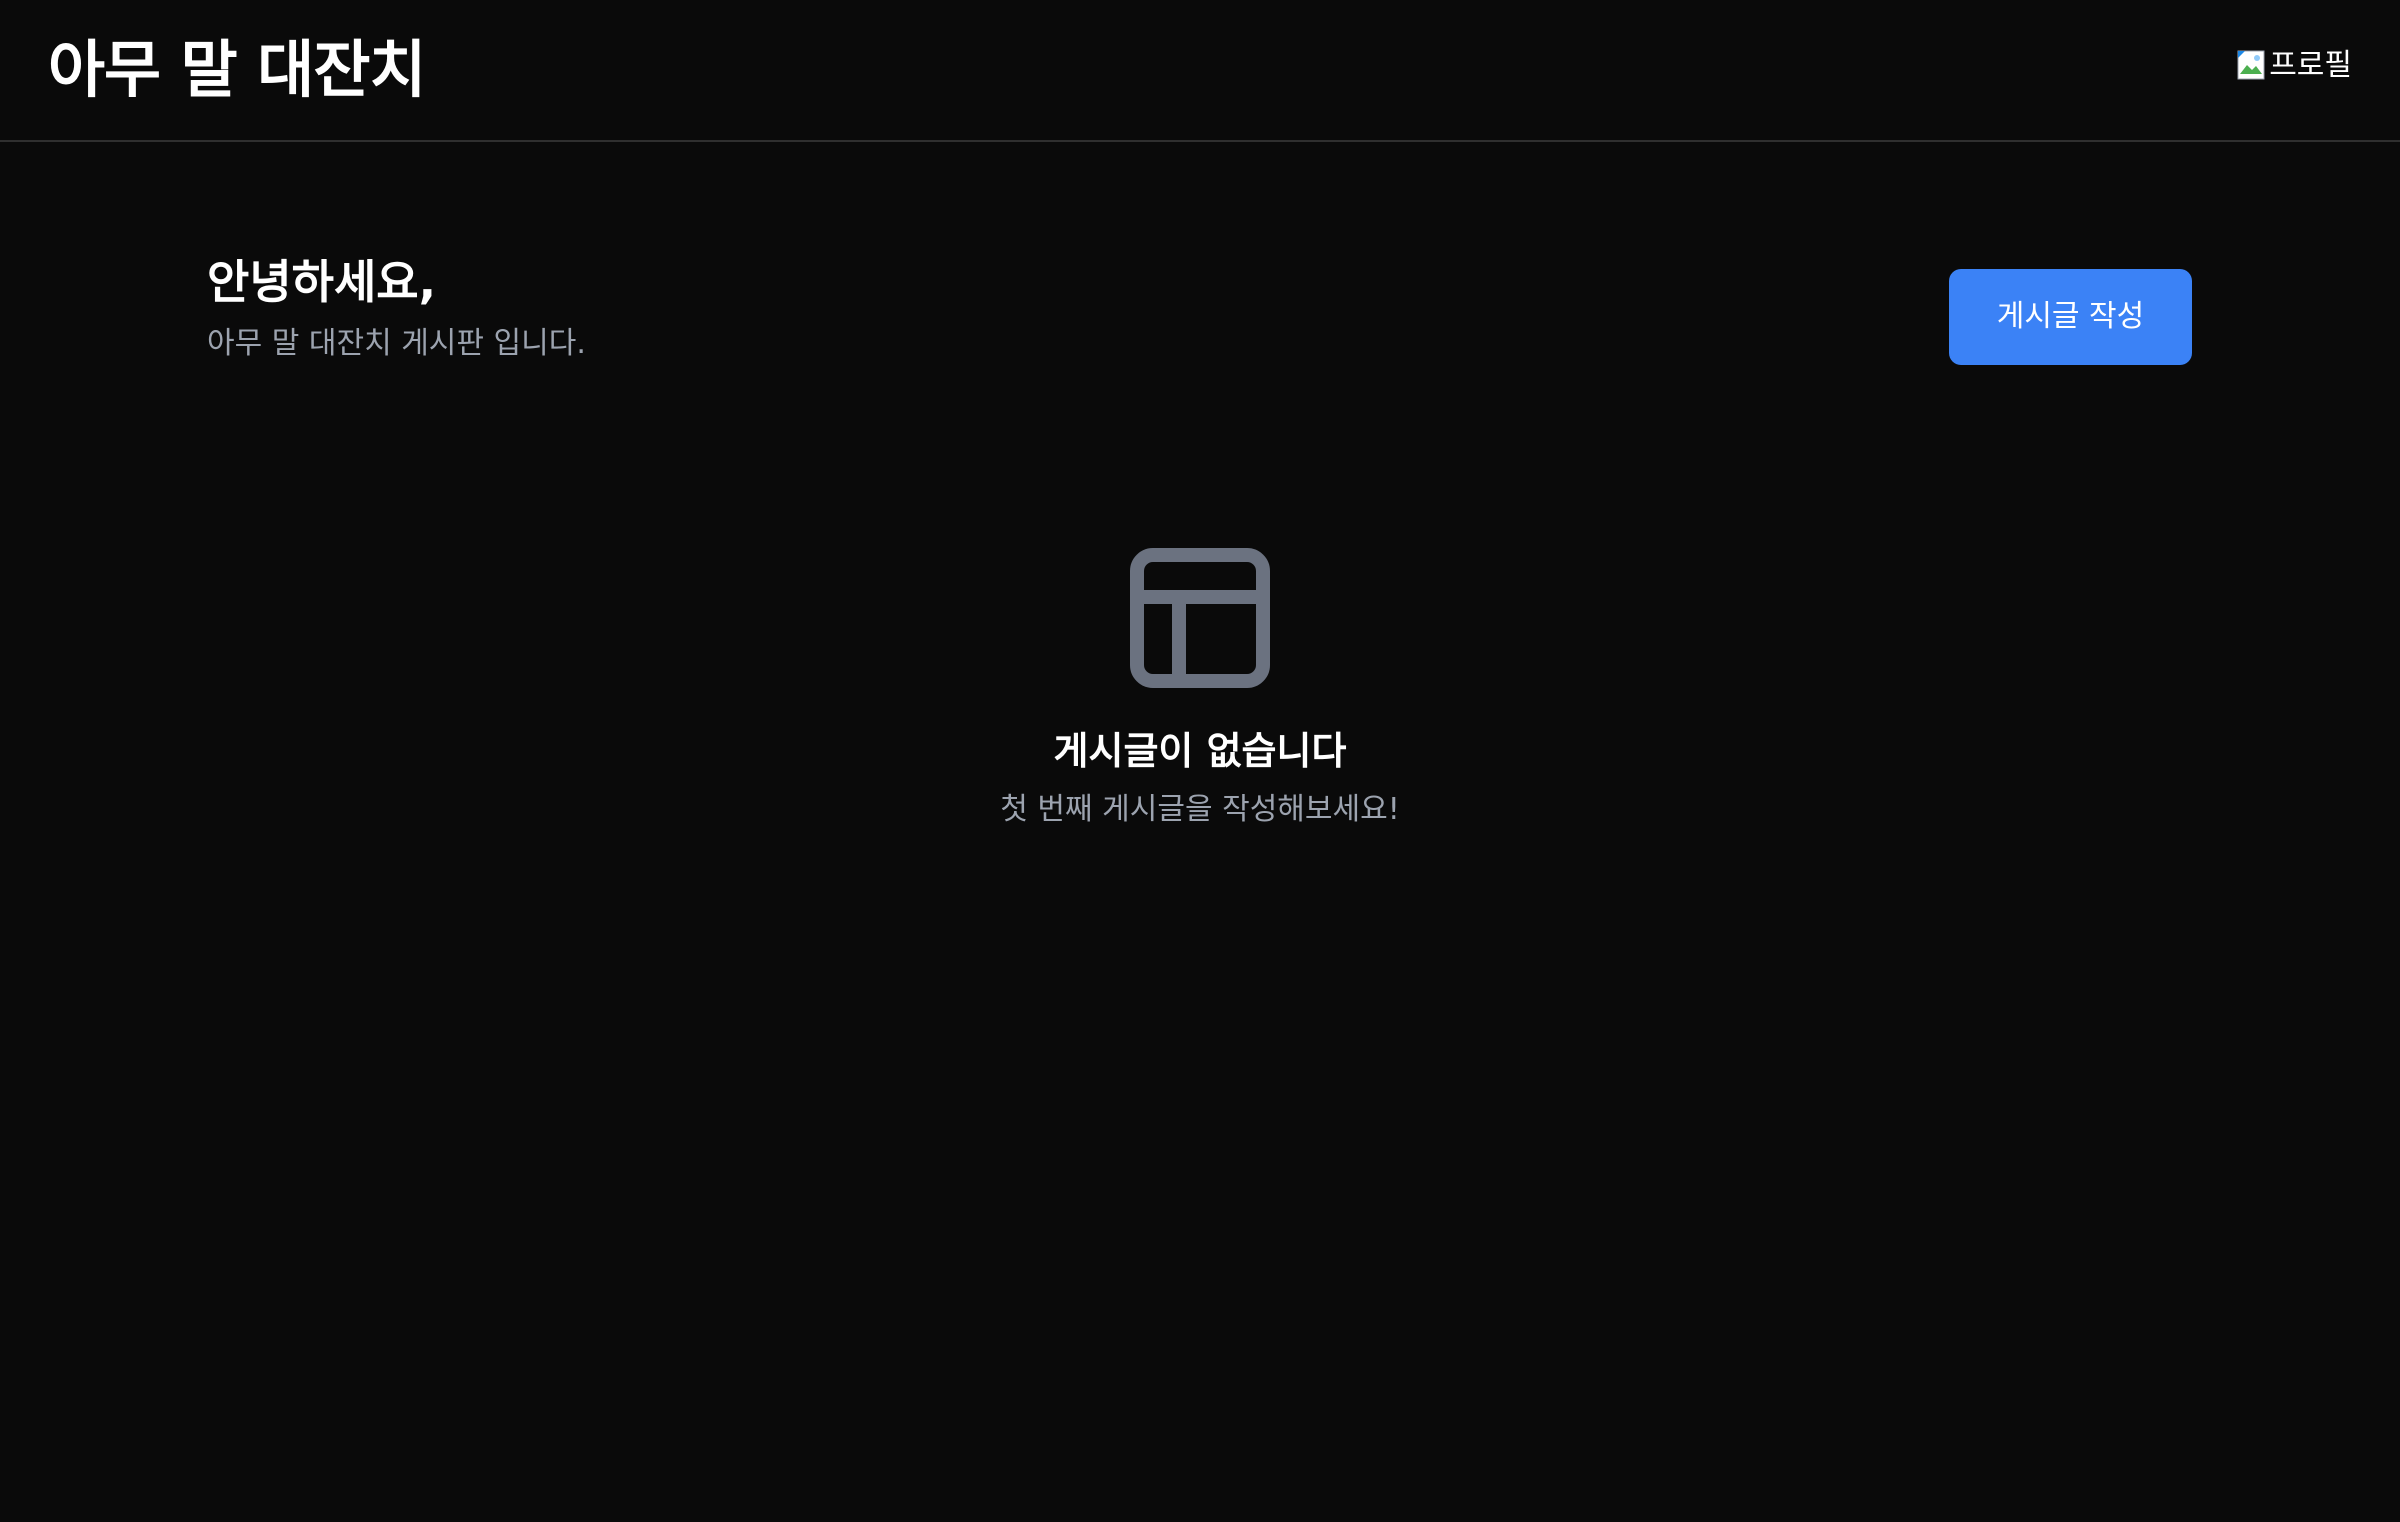  Describe the element at coordinates (237, 70) in the screenshot. I see `app-title: 아무 말 대잔치` at that location.